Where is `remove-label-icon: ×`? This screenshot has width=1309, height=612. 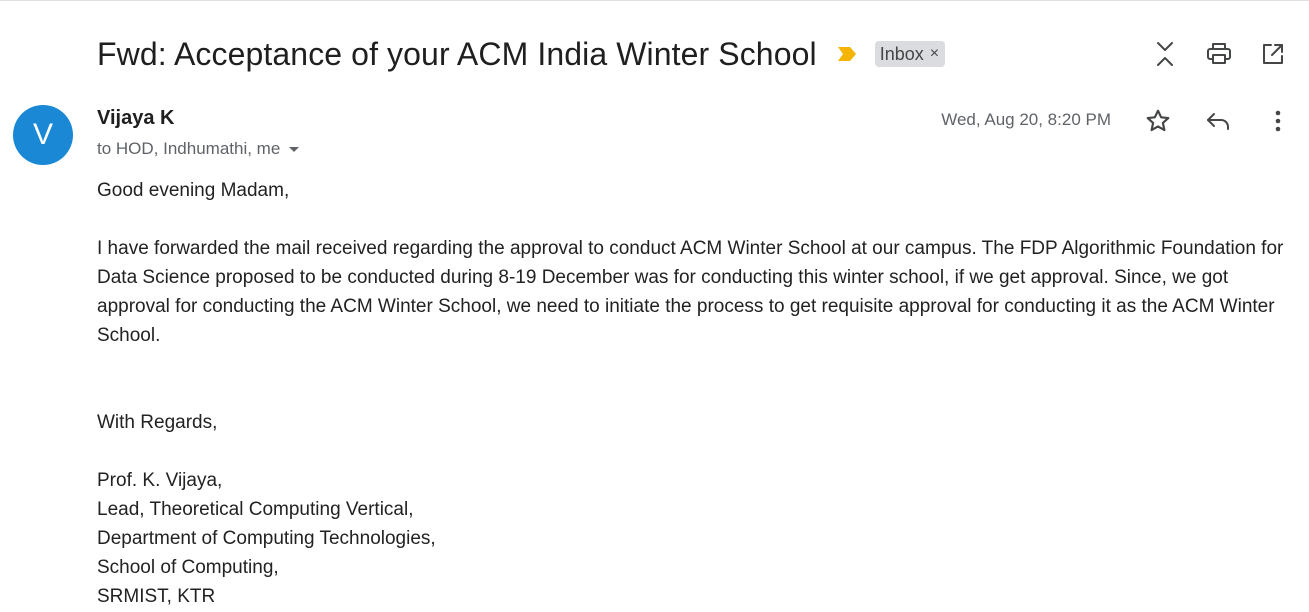
remove-label-icon: × is located at coordinates (934, 54).